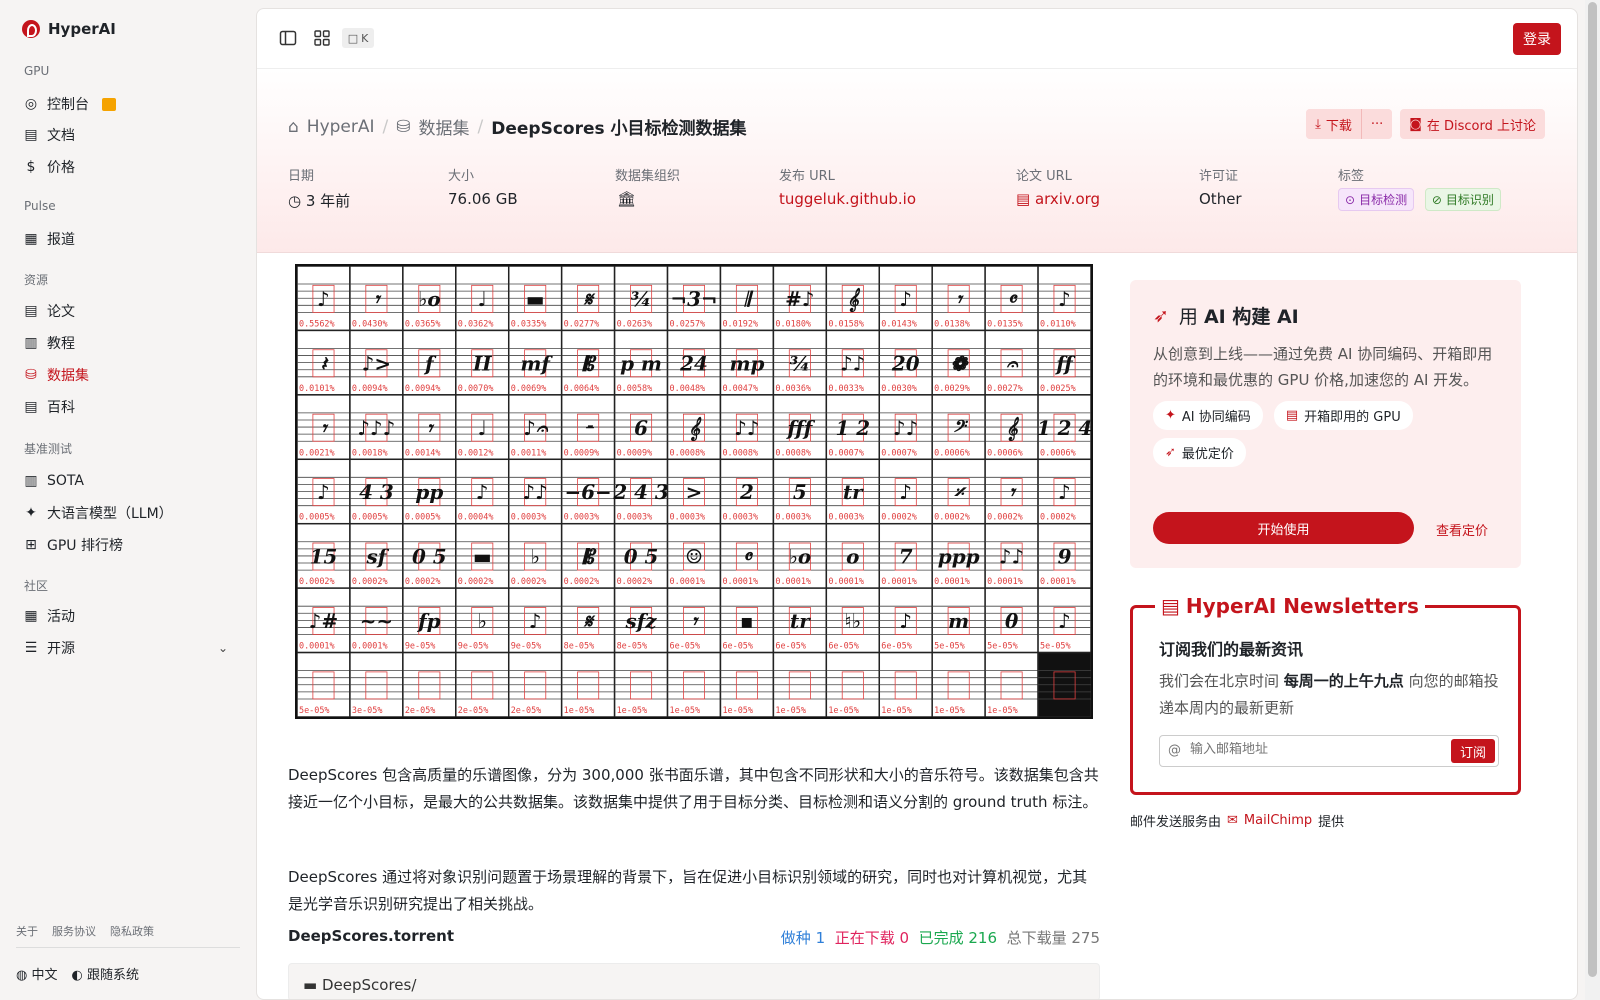  I want to click on score-cell: 𝄾0.0002%, so click(1011, 491).